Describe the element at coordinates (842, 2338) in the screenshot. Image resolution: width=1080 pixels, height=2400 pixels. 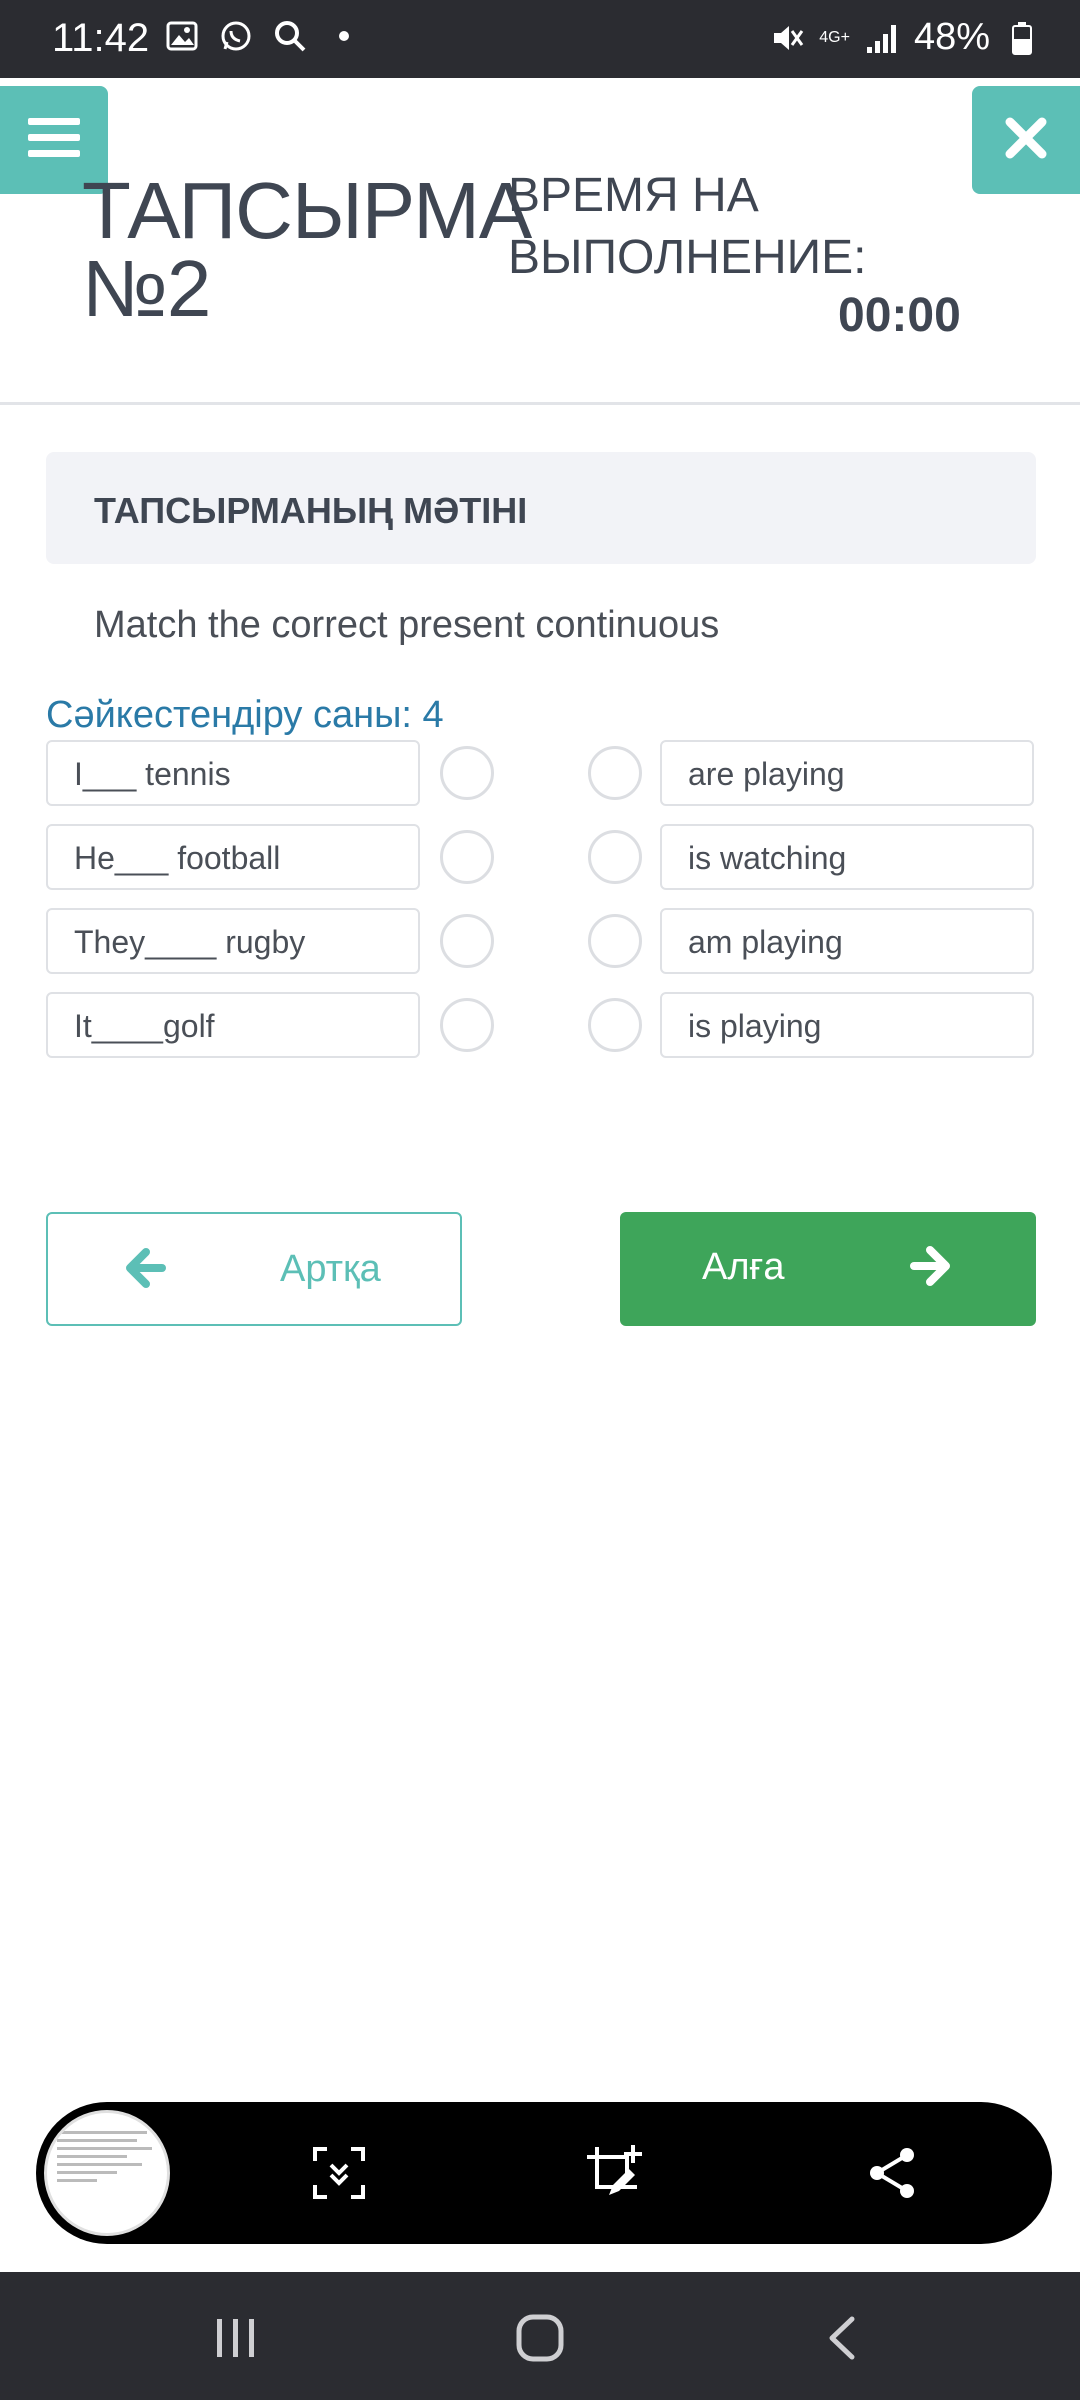
I see `back-nav-icon` at that location.